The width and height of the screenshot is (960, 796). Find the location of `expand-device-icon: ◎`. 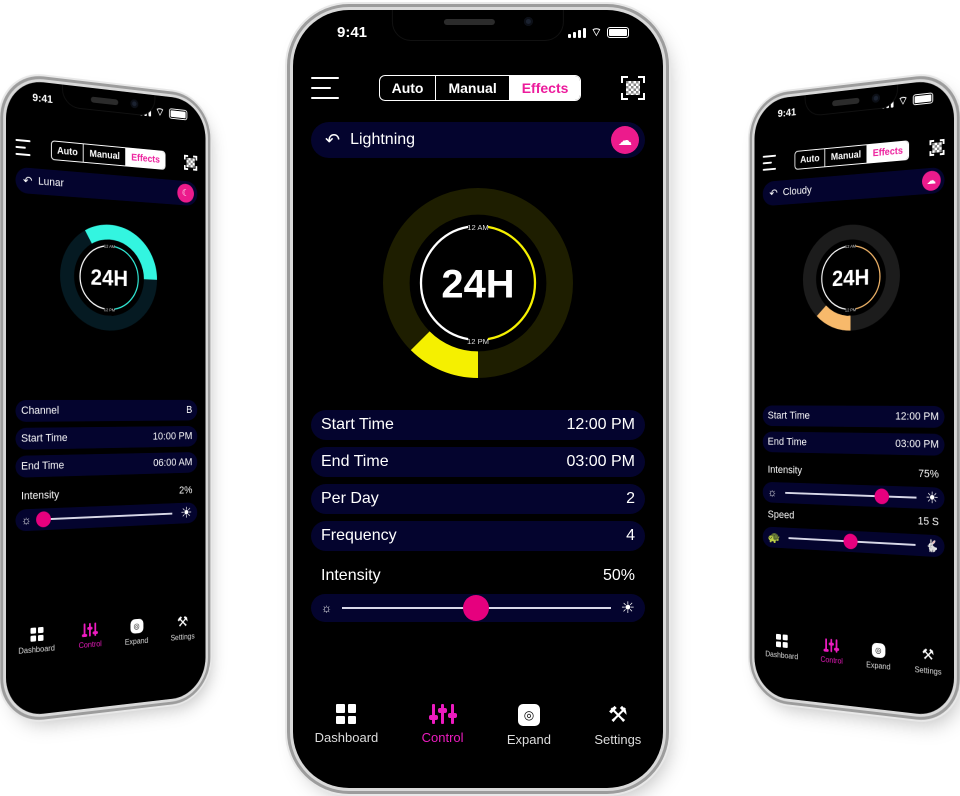

expand-device-icon: ◎ is located at coordinates (878, 650).